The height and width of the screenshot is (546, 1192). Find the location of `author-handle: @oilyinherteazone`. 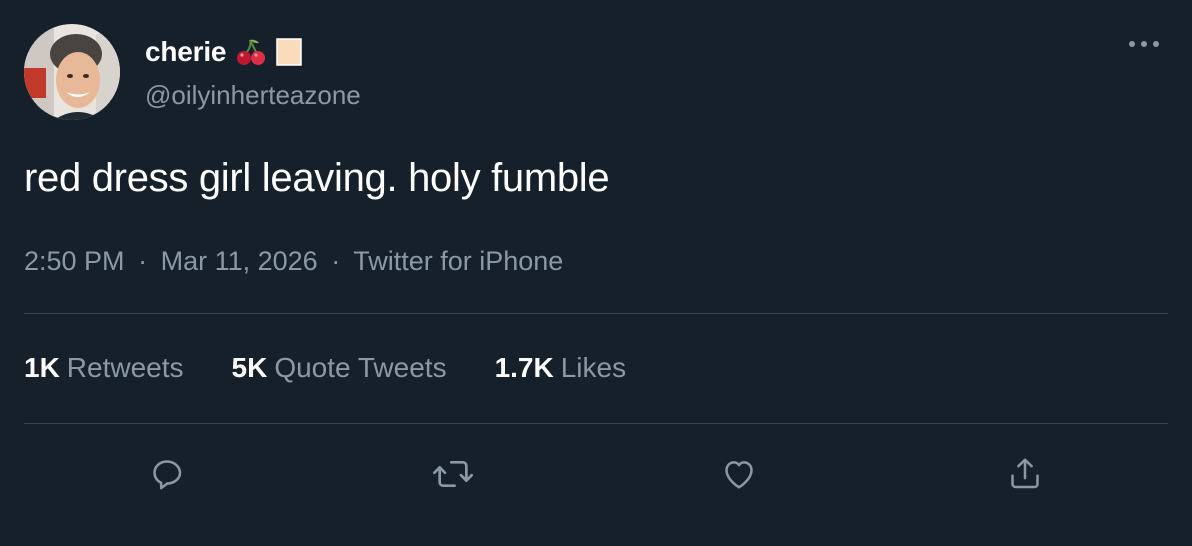

author-handle: @oilyinherteazone is located at coordinates (253, 95).